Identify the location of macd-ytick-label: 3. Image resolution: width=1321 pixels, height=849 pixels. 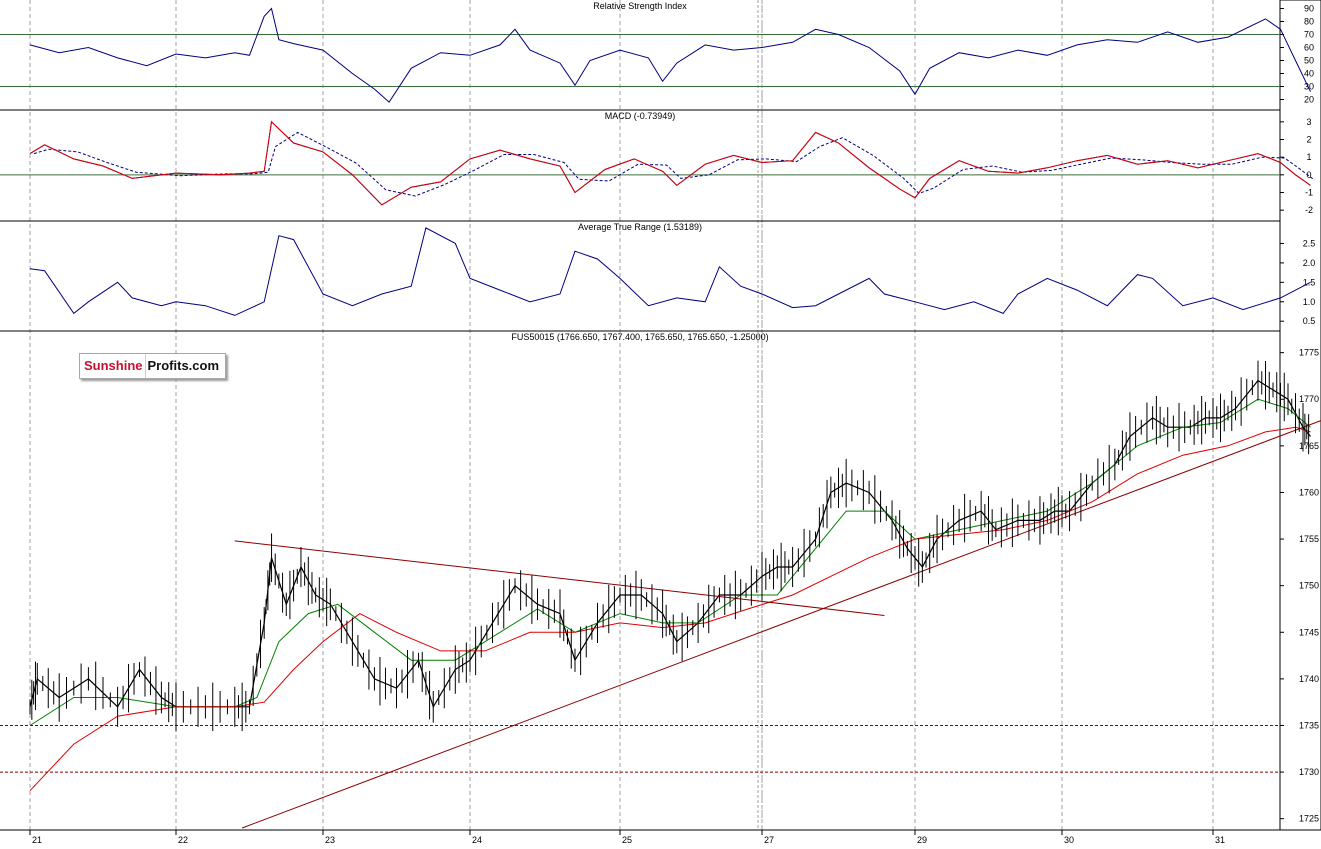
(1308, 122).